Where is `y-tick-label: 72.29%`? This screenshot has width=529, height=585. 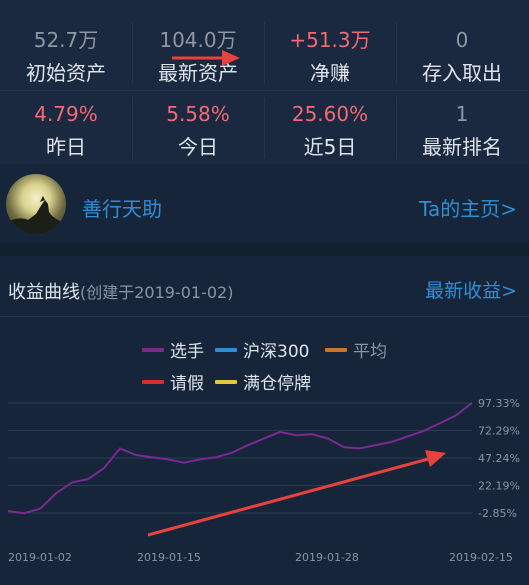 y-tick-label: 72.29% is located at coordinates (499, 431).